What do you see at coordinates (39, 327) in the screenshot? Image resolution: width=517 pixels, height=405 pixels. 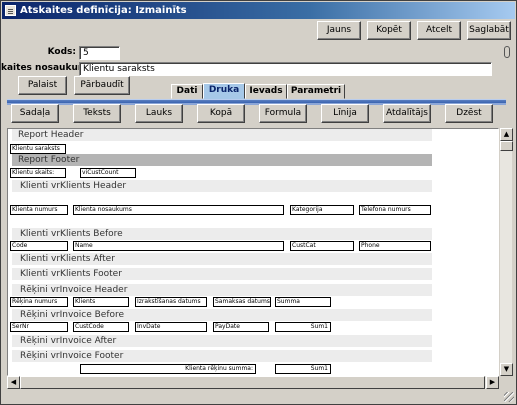 I see `field-sernr: SerNr` at bounding box center [39, 327].